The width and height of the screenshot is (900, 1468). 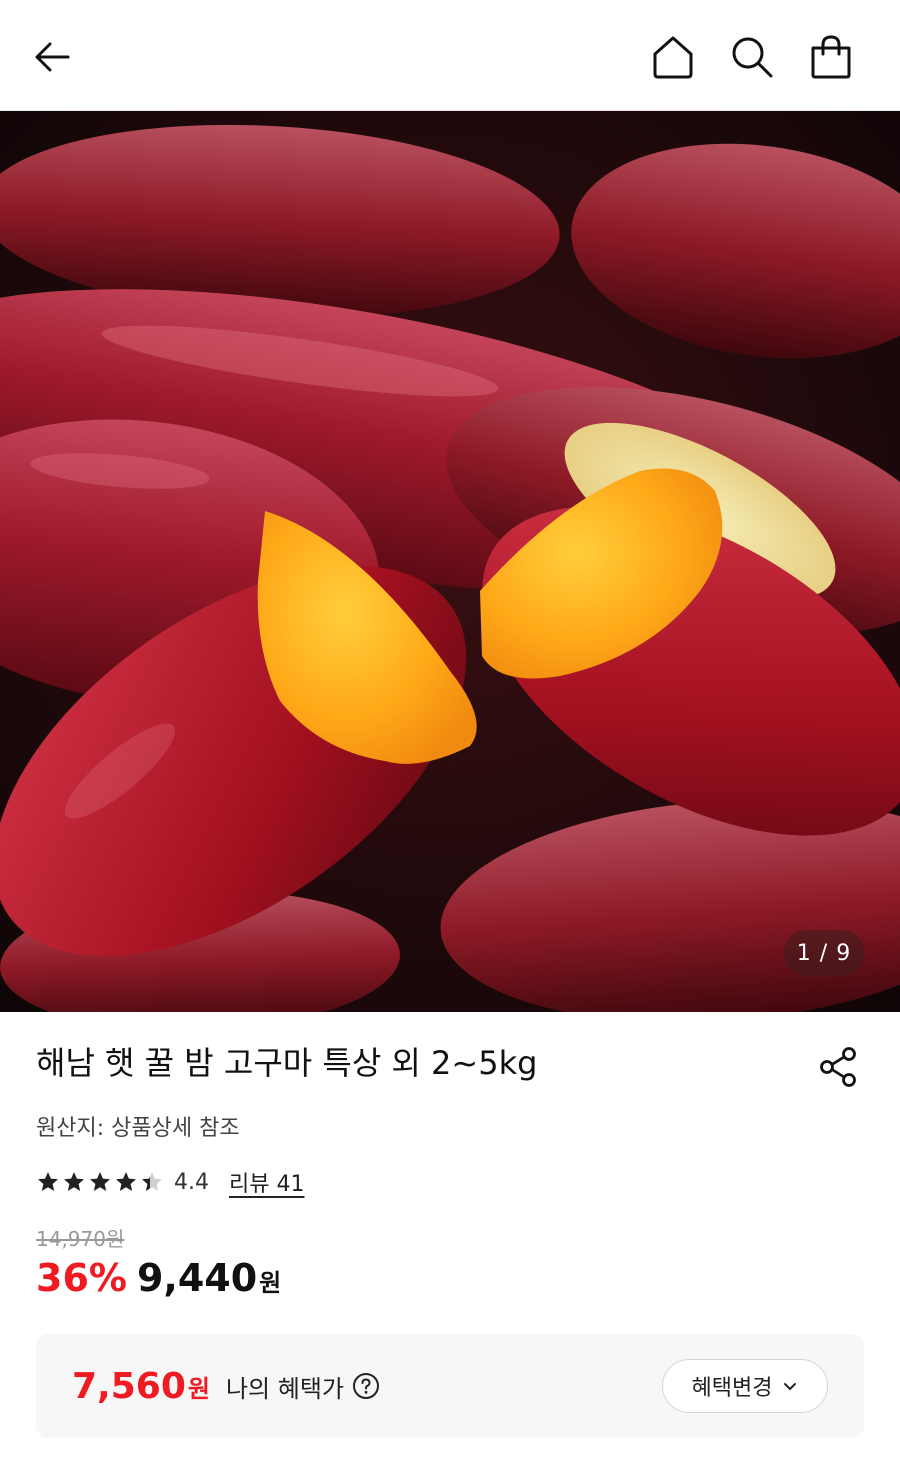 I want to click on top-navigation-bar, so click(x=450, y=55).